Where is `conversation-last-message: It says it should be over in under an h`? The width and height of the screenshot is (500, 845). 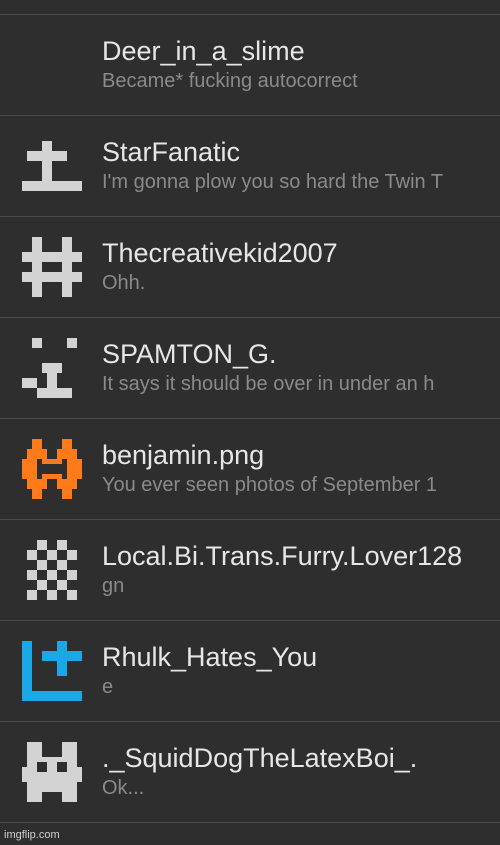 conversation-last-message: It says it should be over in under an h is located at coordinates (268, 384).